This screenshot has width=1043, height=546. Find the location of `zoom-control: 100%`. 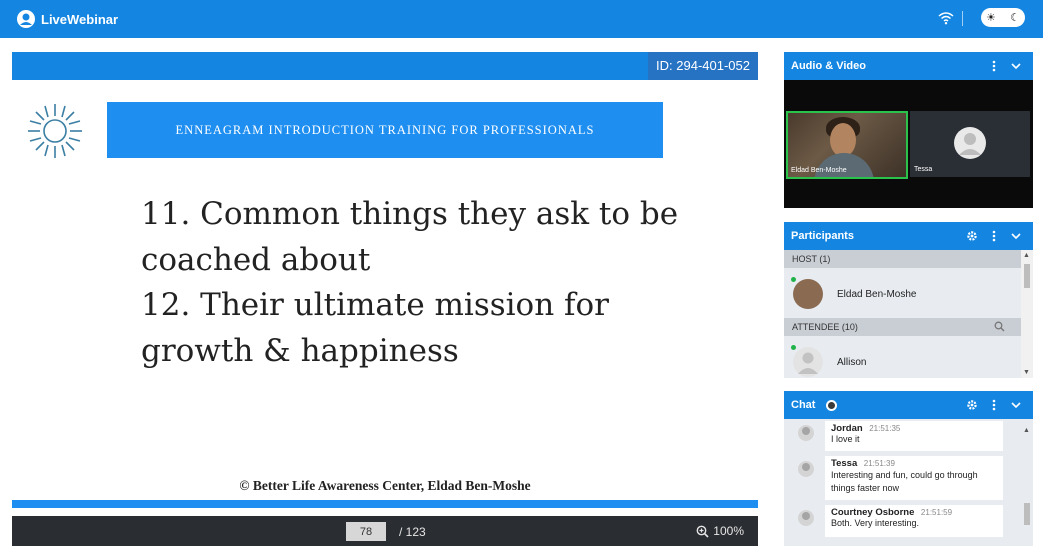

zoom-control: 100% is located at coordinates (720, 531).